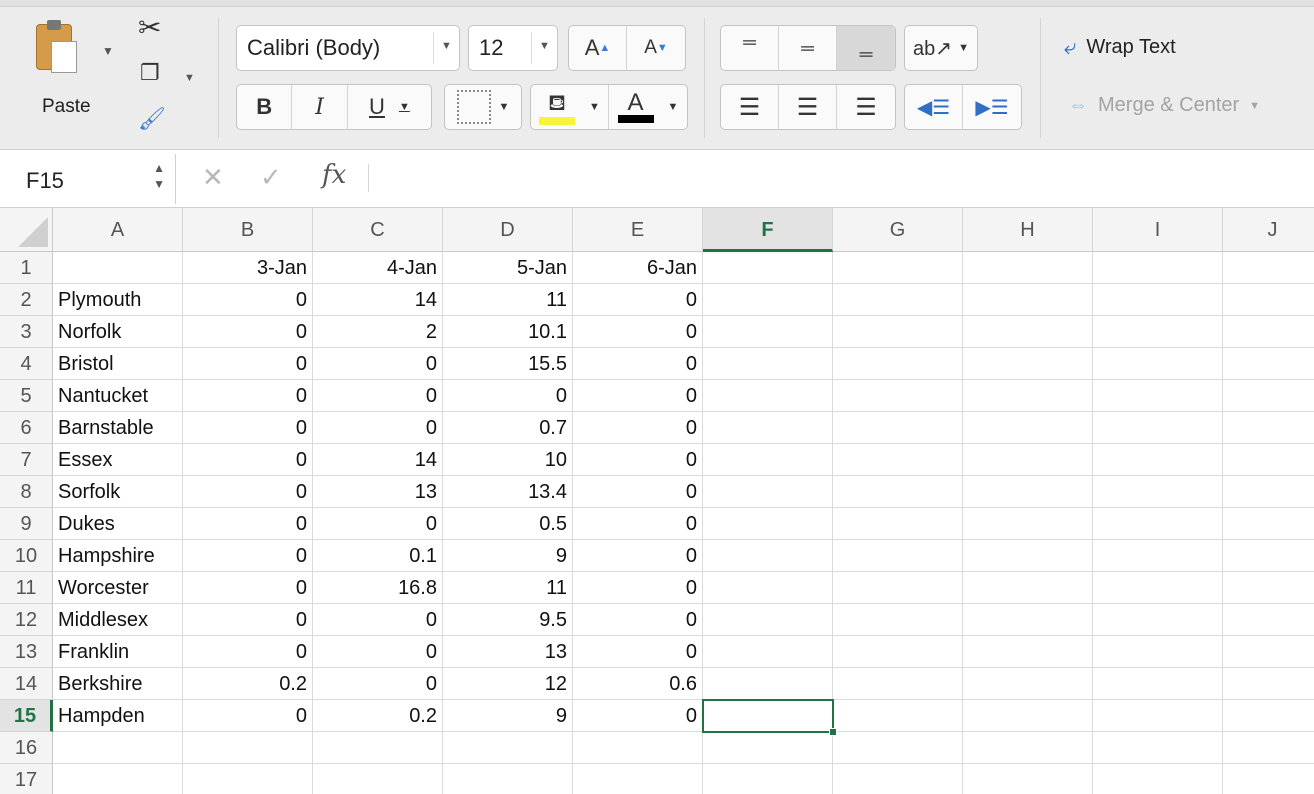 The image size is (1314, 794). I want to click on cell-i4, so click(1158, 364).